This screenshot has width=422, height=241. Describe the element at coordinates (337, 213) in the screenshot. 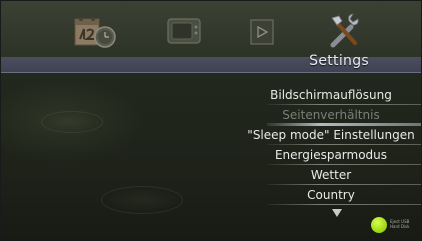

I see `scroll-down-arrow-icon` at that location.